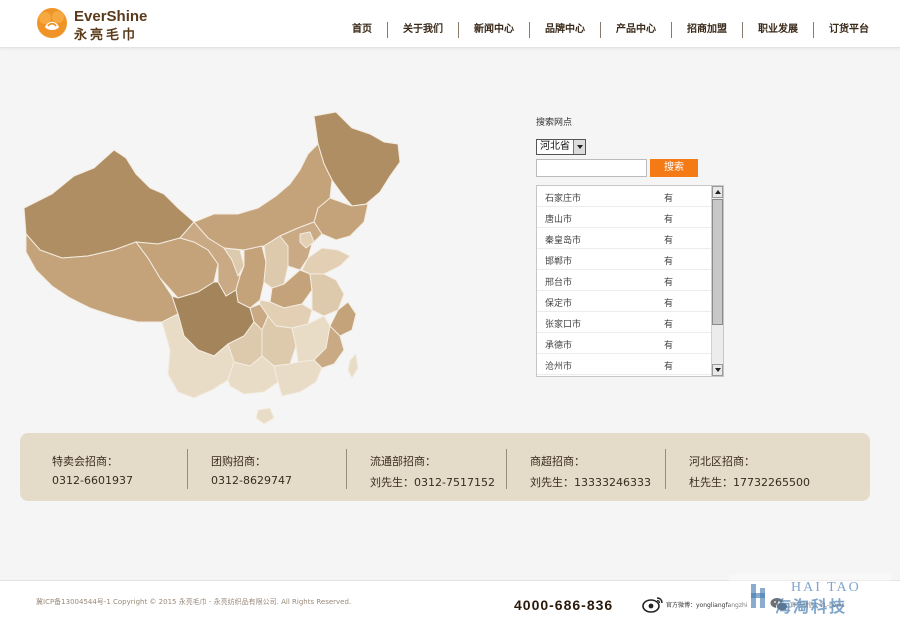 This screenshot has width=900, height=623. I want to click on list-item: 唐山市 有, so click(624, 217).